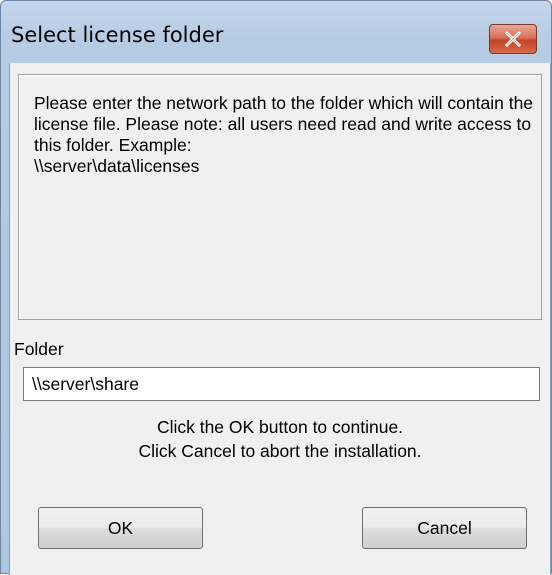  I want to click on title-bar: Select license folder, so click(276, 32).